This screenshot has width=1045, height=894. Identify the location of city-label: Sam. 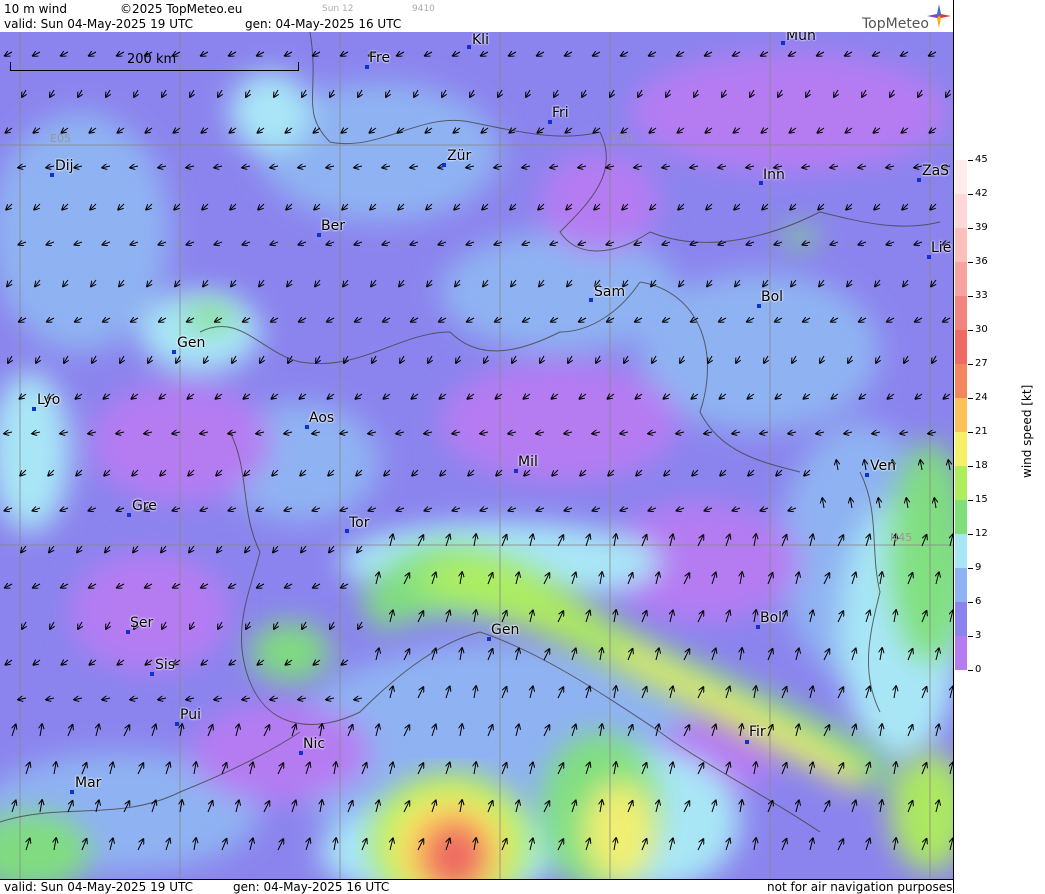
(609, 292).